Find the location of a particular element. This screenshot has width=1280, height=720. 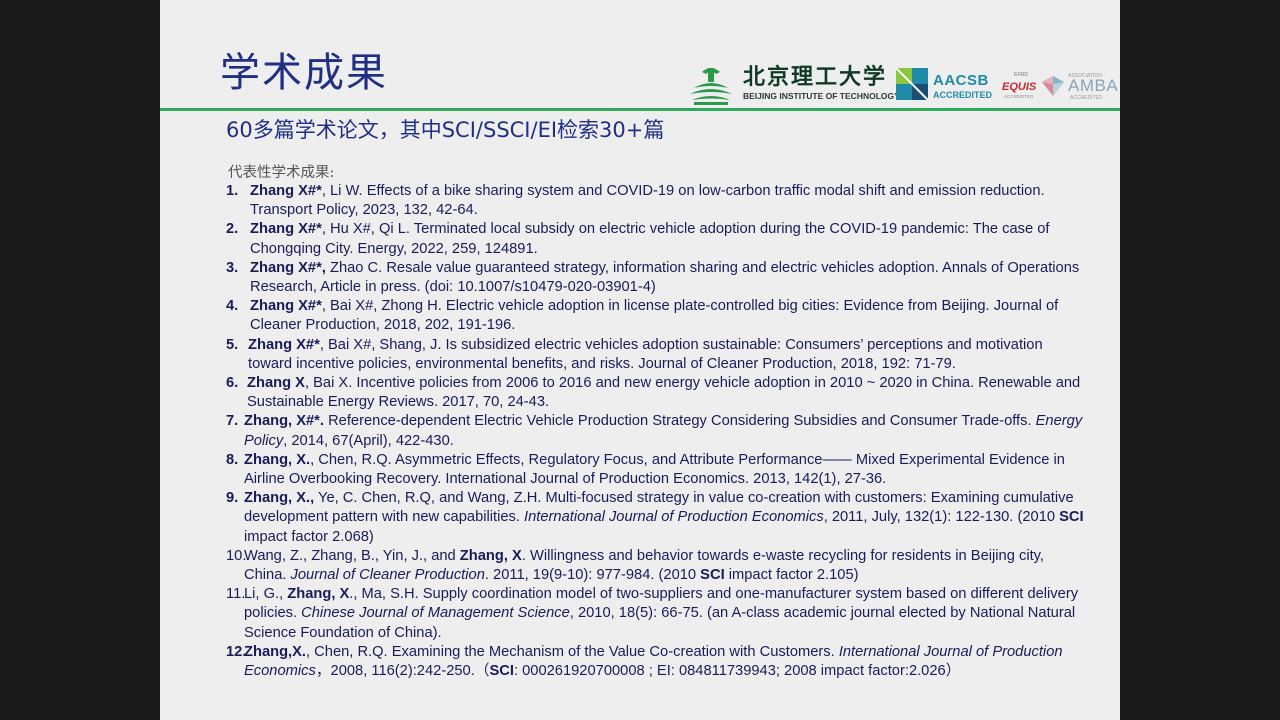

publication-number: 1. is located at coordinates (232, 191).